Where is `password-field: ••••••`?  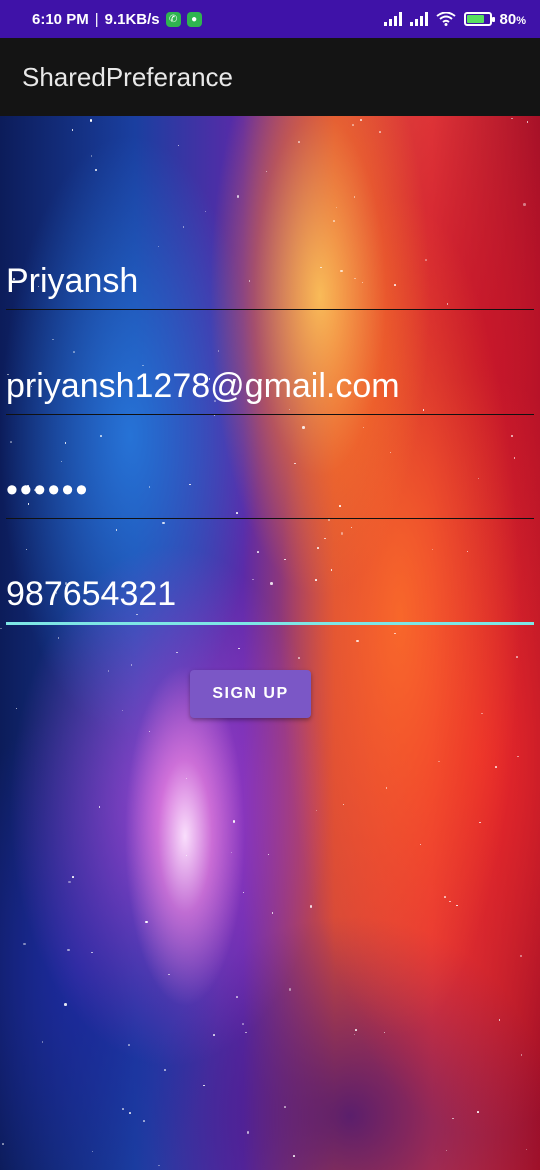
password-field: •••••• is located at coordinates (270, 495).